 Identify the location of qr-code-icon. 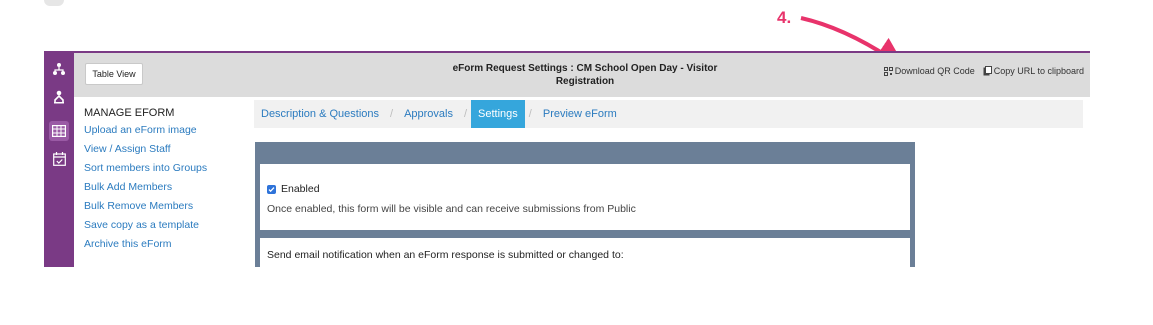
(888, 71).